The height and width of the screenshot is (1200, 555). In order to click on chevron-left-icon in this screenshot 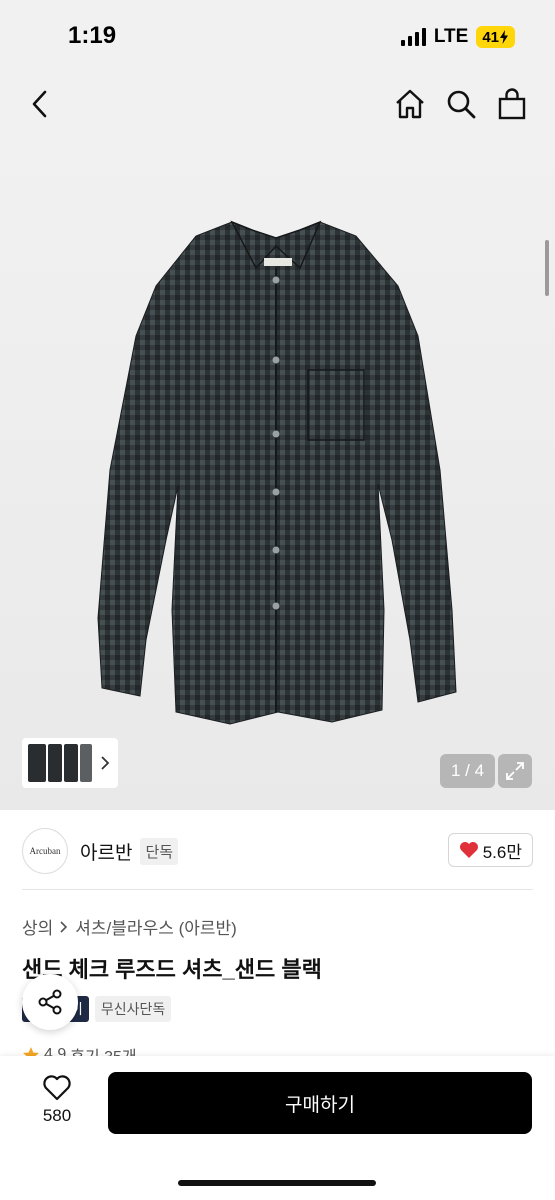, I will do `click(39, 104)`.